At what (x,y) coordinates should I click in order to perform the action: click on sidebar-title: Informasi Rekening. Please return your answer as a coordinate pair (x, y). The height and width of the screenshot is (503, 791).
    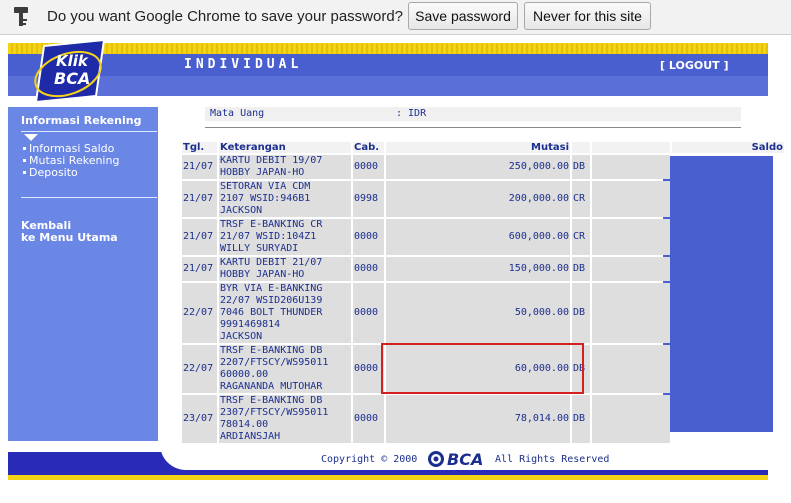
    Looking at the image, I should click on (81, 120).